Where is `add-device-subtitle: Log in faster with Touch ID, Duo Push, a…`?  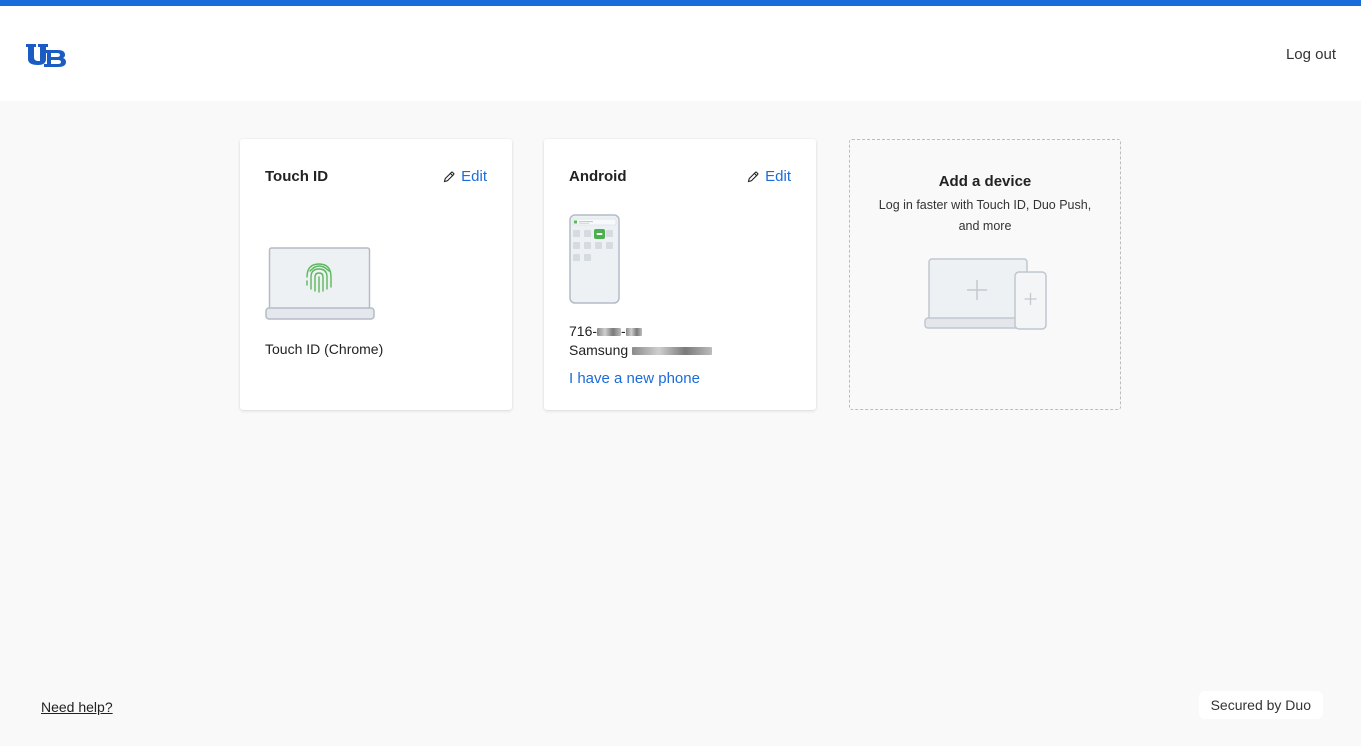 add-device-subtitle: Log in faster with Touch ID, Duo Push, a… is located at coordinates (985, 215).